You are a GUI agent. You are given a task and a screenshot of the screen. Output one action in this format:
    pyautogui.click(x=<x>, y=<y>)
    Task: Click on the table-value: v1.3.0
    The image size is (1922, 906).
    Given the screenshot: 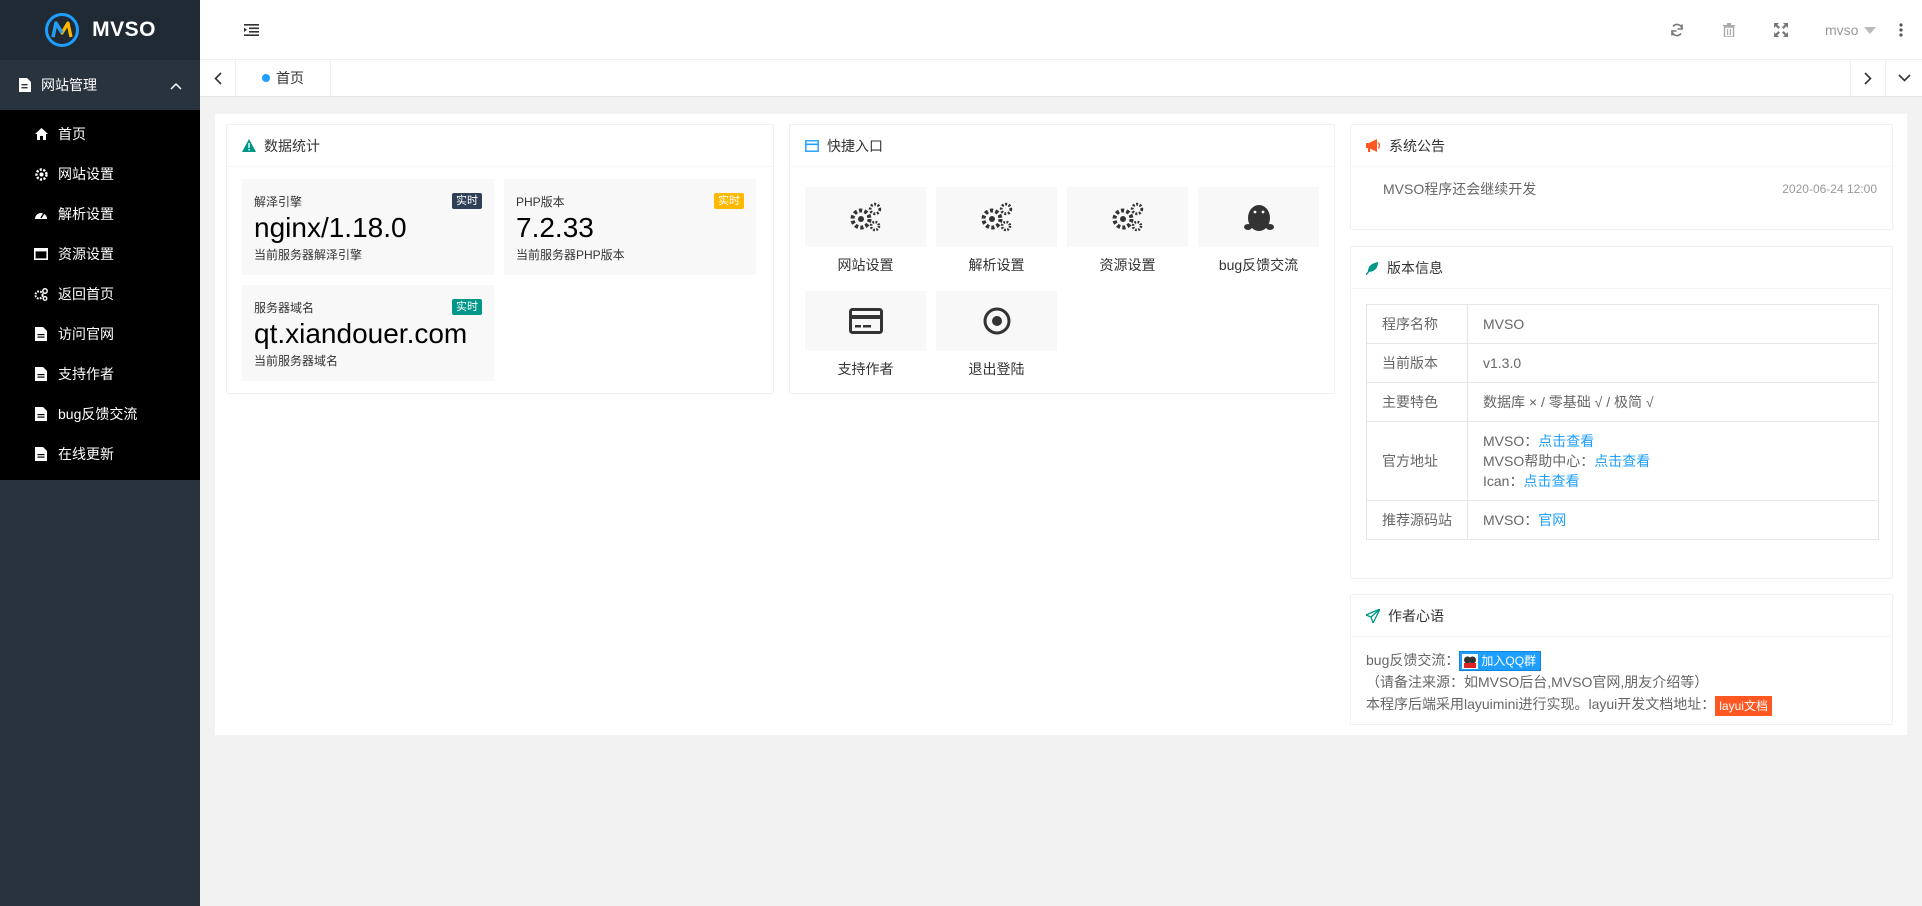 What is the action you would take?
    pyautogui.click(x=1673, y=363)
    